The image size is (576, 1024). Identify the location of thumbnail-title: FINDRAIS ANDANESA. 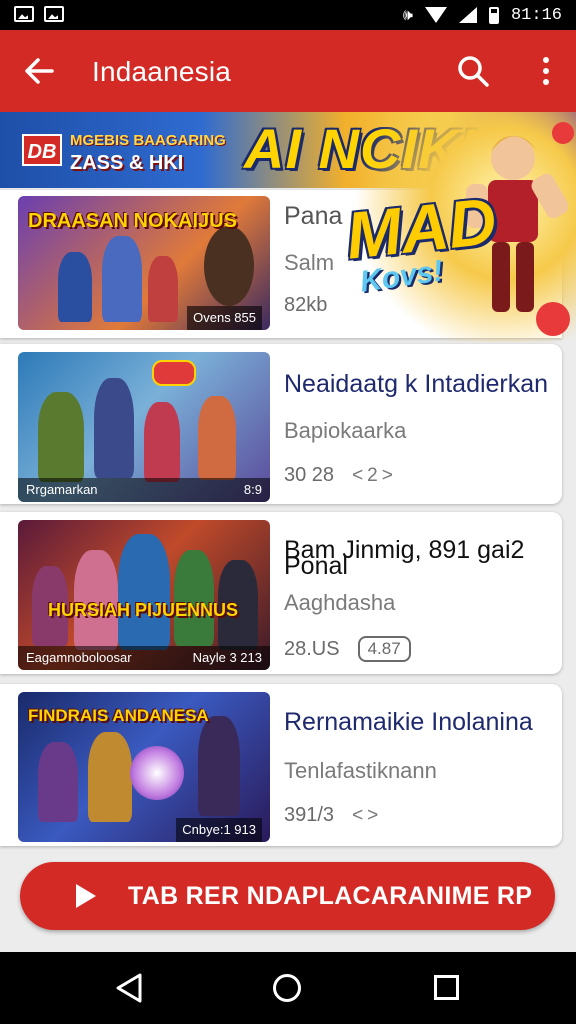
(118, 715).